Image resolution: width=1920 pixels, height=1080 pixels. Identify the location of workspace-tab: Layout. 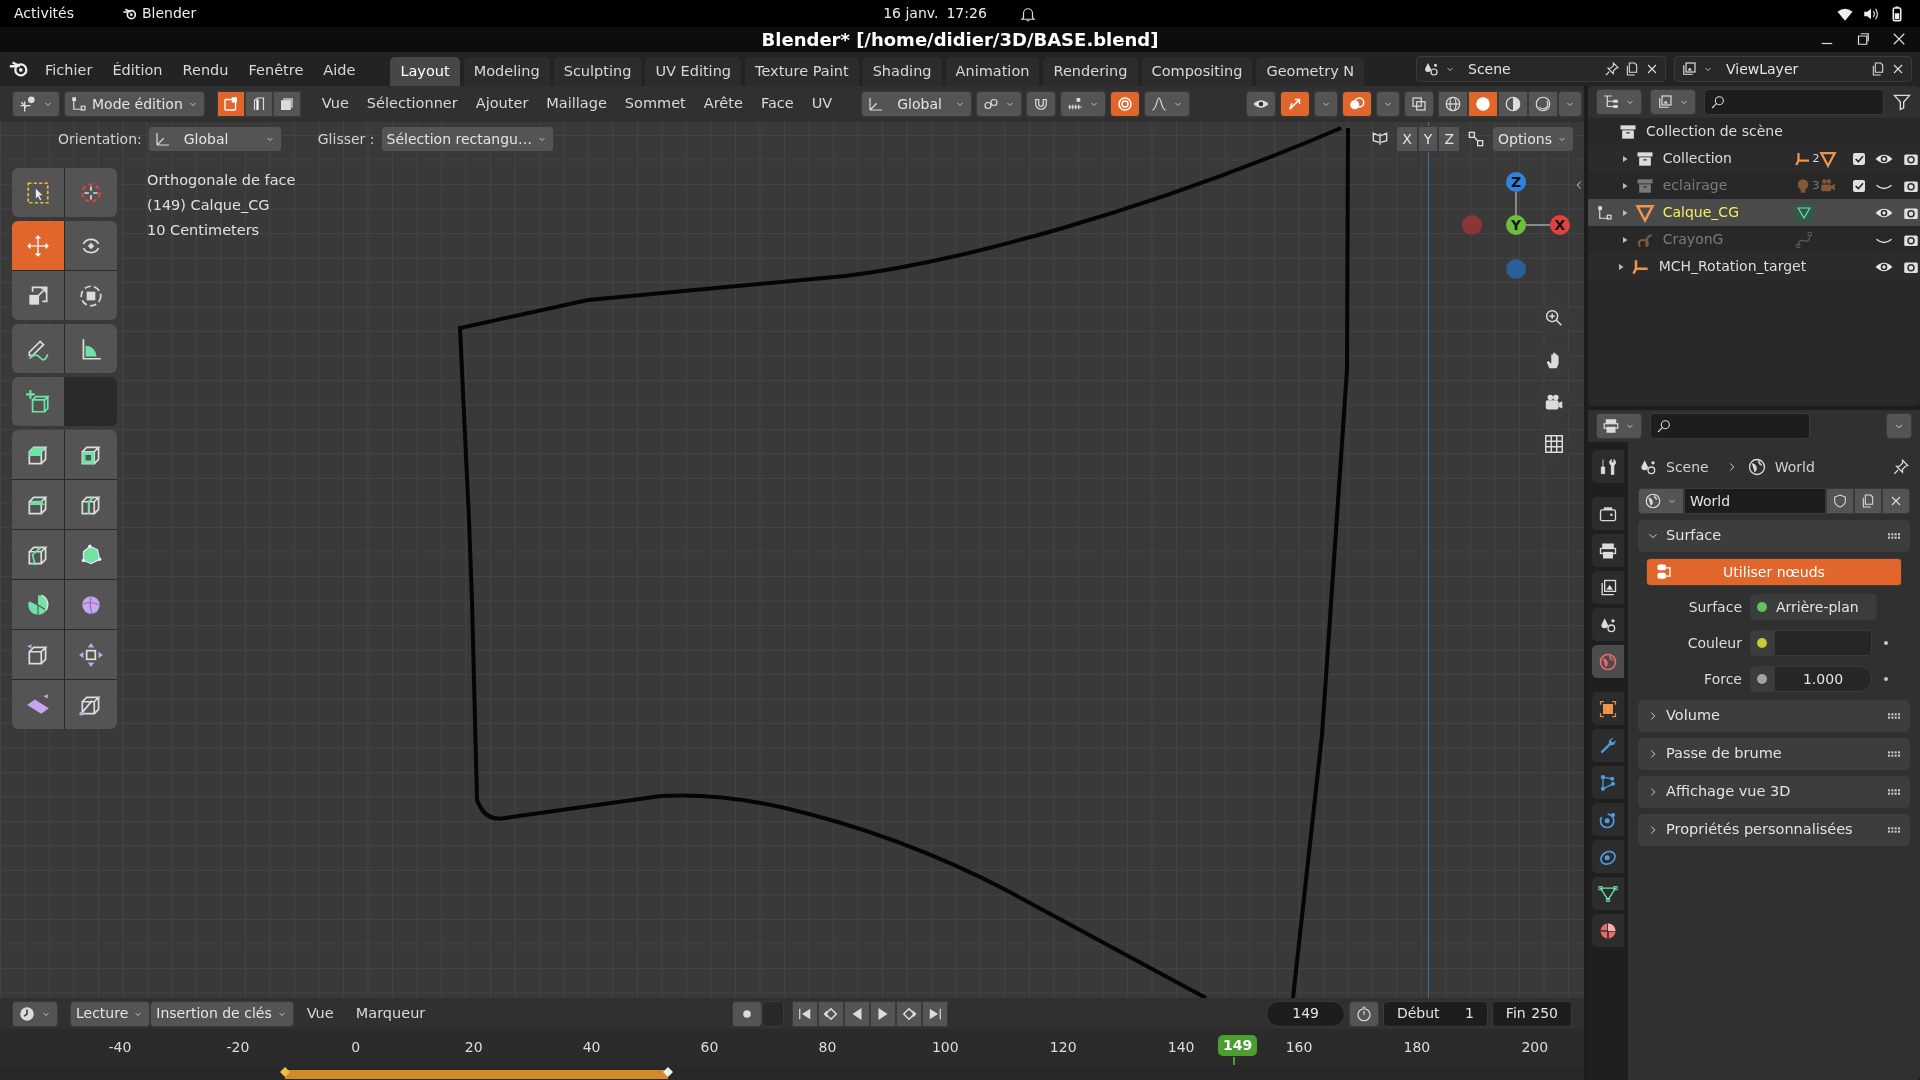
(425, 71).